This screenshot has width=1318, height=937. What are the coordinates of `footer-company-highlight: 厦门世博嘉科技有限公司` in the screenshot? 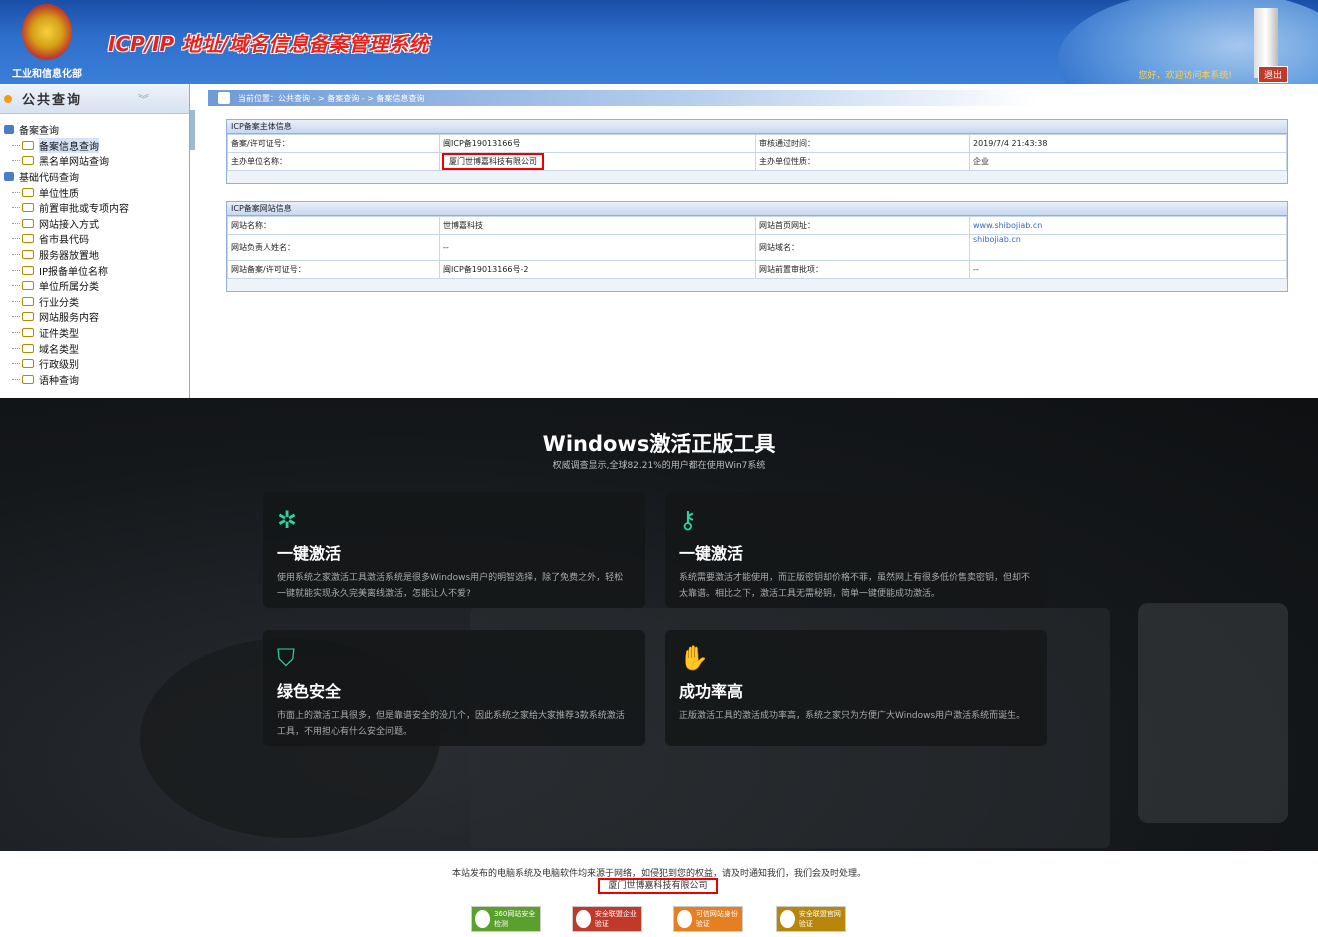 It's located at (658, 886).